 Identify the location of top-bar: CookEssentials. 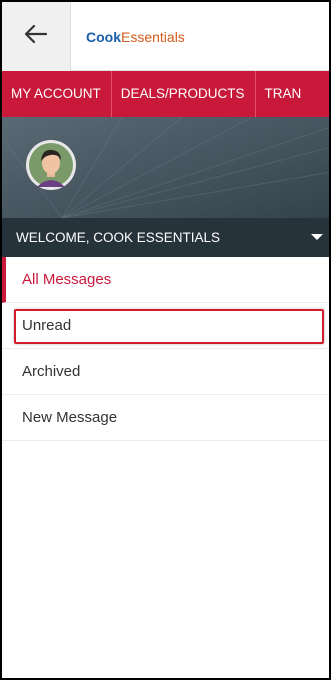
(165, 36).